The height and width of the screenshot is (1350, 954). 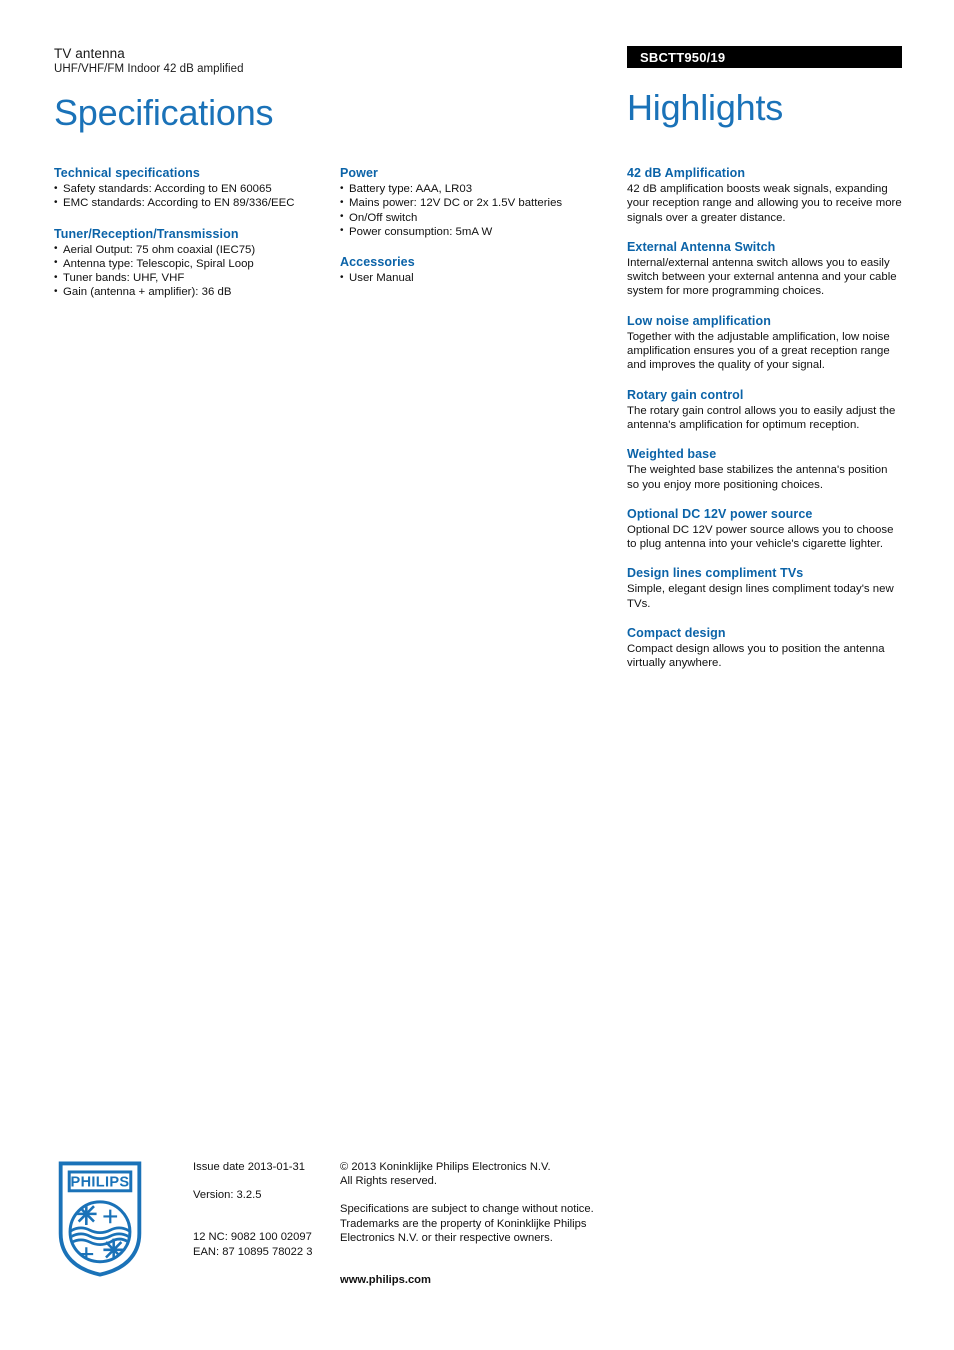 I want to click on page-title-specifications: Specifications, so click(x=164, y=112).